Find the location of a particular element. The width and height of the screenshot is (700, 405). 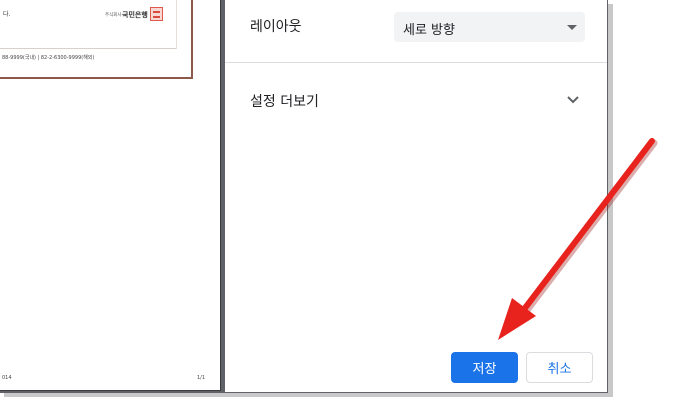

cancel-button: 취소 is located at coordinates (559, 367).